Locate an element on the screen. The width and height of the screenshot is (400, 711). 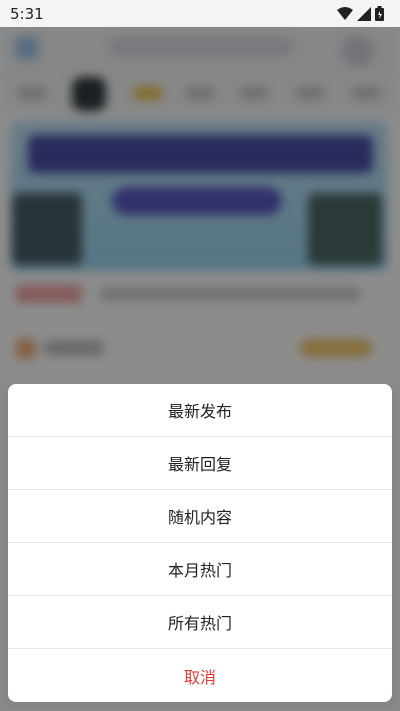
signal-icon is located at coordinates (364, 13).